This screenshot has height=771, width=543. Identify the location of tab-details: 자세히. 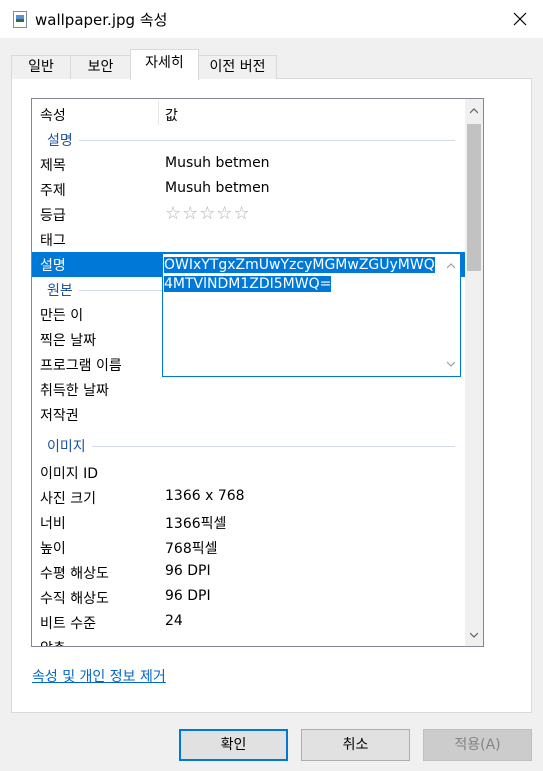
(164, 64).